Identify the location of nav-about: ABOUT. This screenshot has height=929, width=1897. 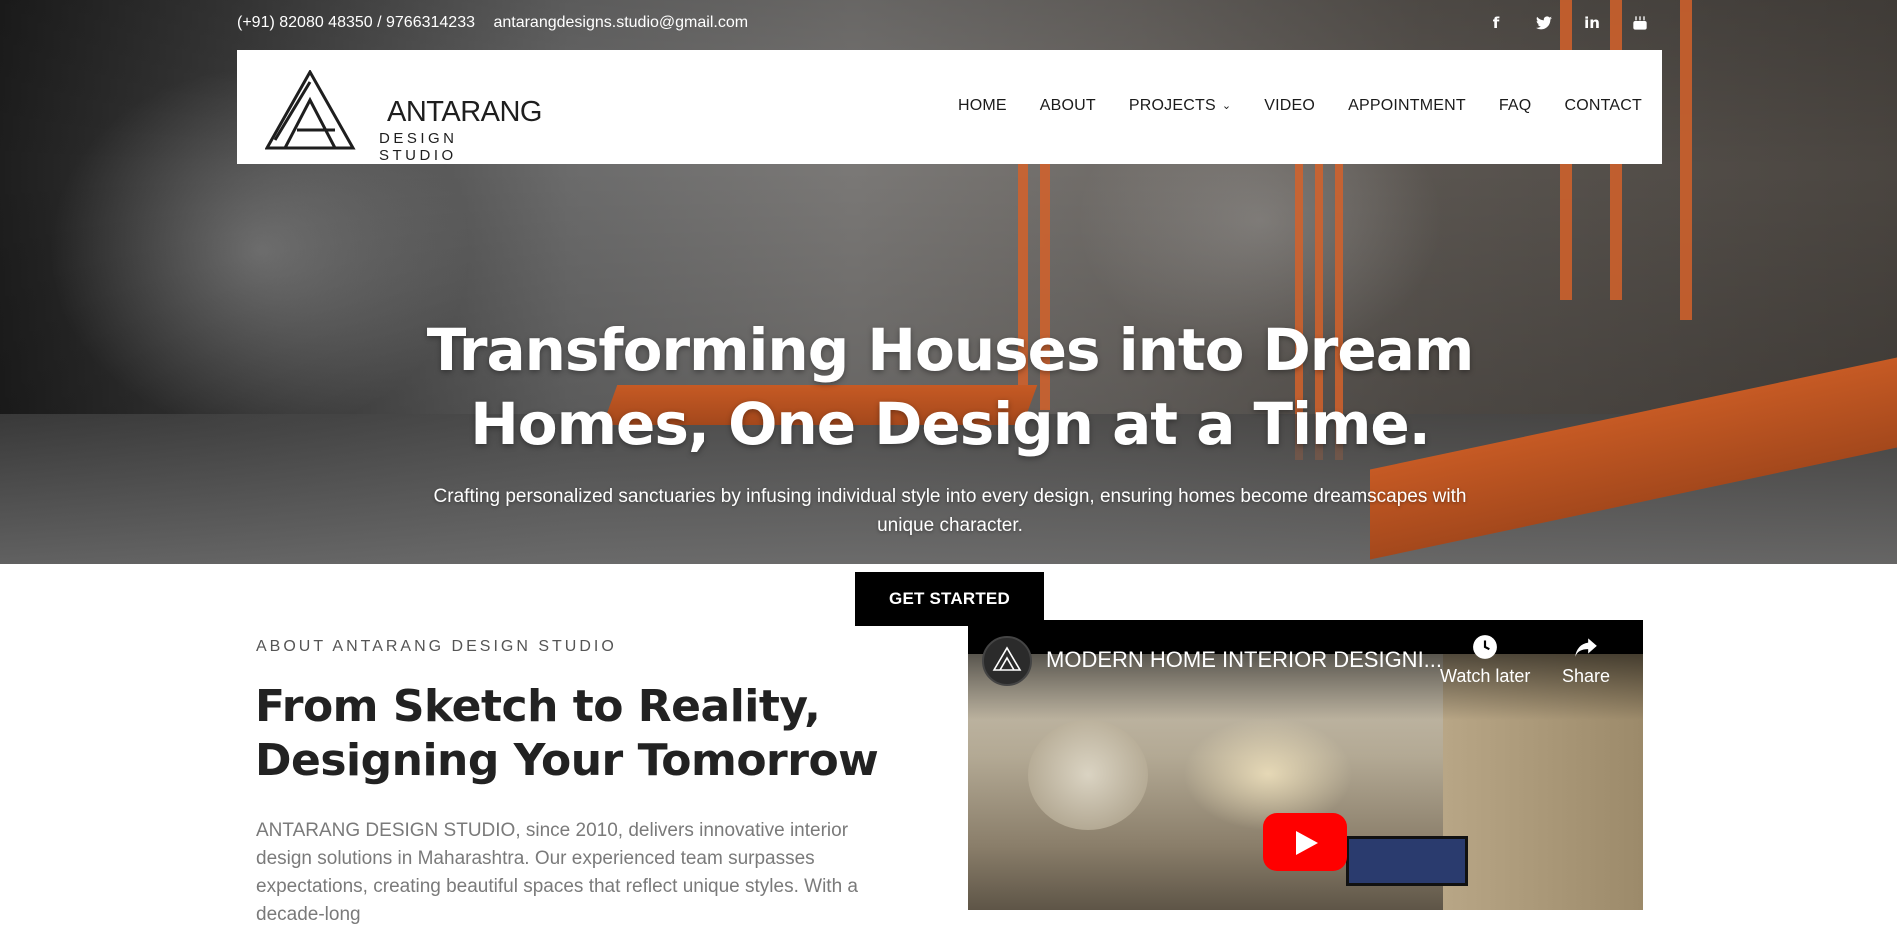
(1068, 106).